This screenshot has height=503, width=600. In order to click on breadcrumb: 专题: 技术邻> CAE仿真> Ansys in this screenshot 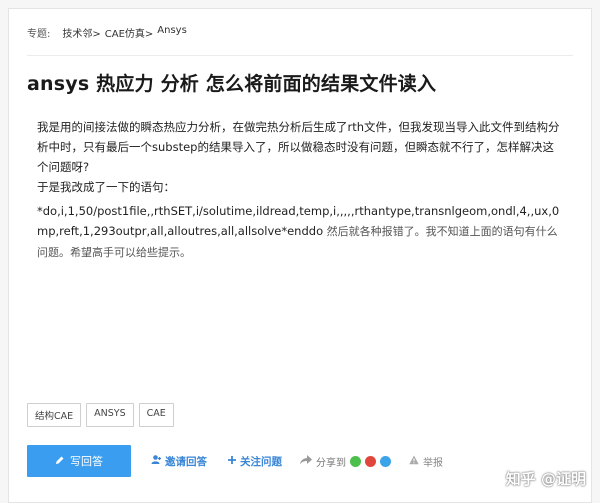, I will do `click(107, 32)`.